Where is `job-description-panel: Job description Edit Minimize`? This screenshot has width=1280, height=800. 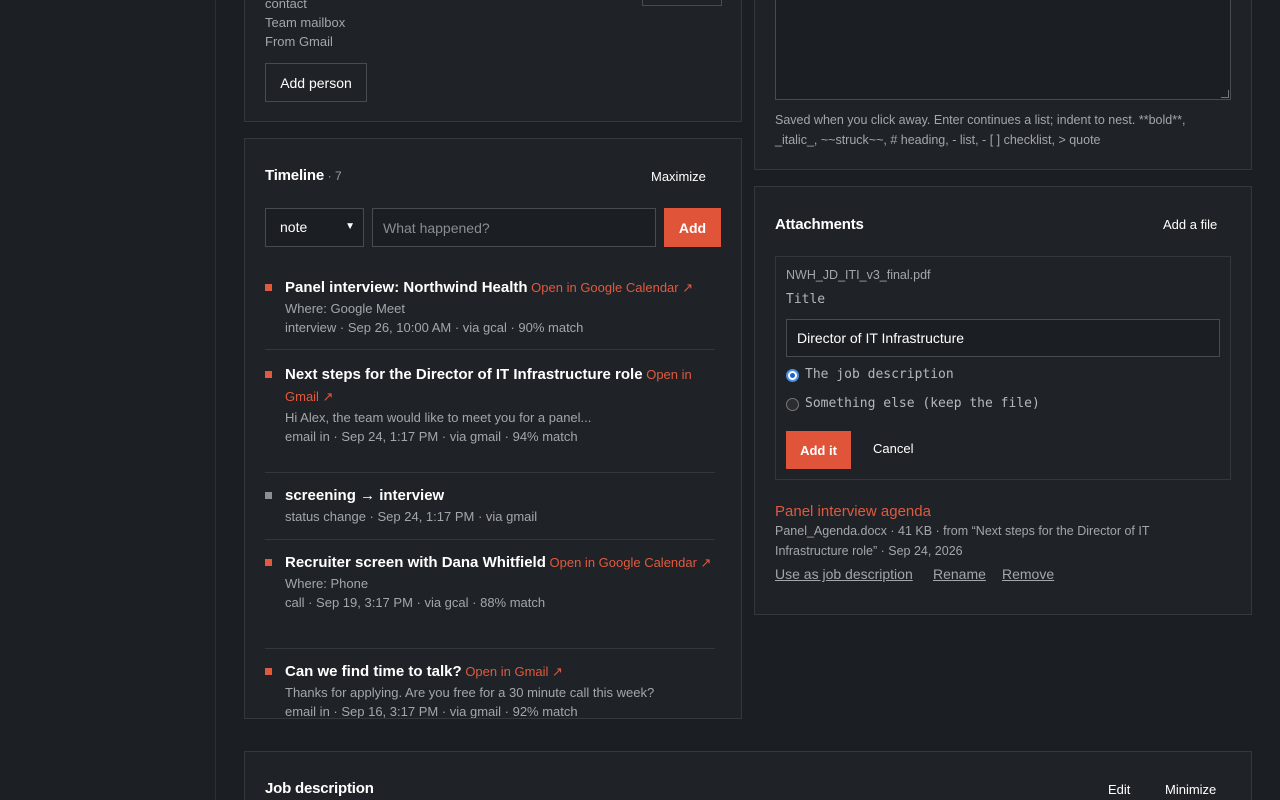 job-description-panel: Job description Edit Minimize is located at coordinates (748, 775).